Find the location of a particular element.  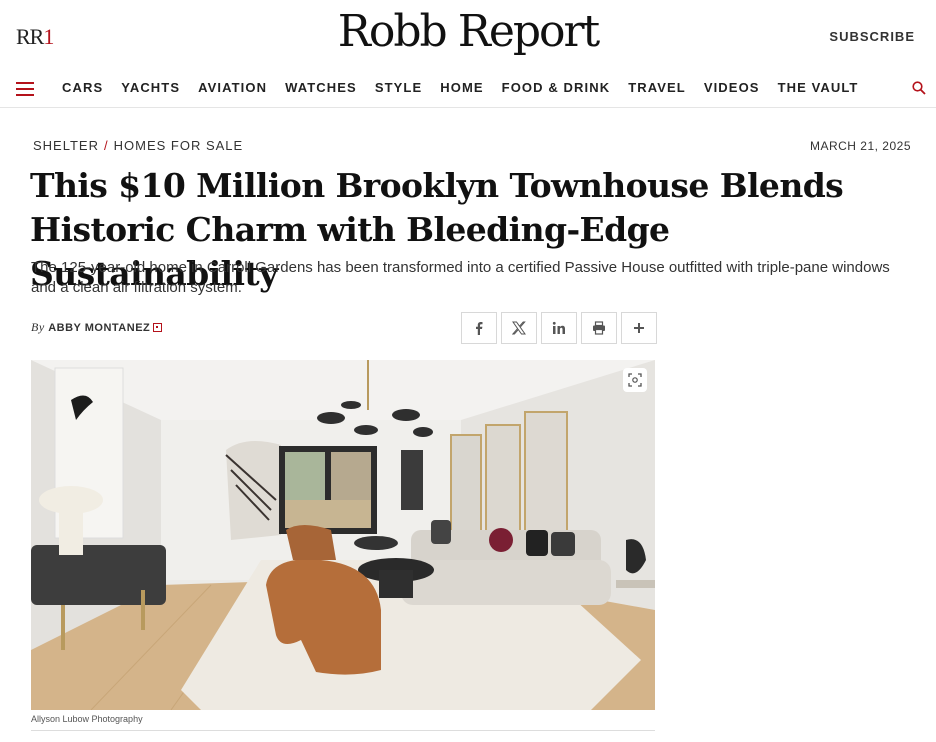

facebook-icon is located at coordinates (479, 328).